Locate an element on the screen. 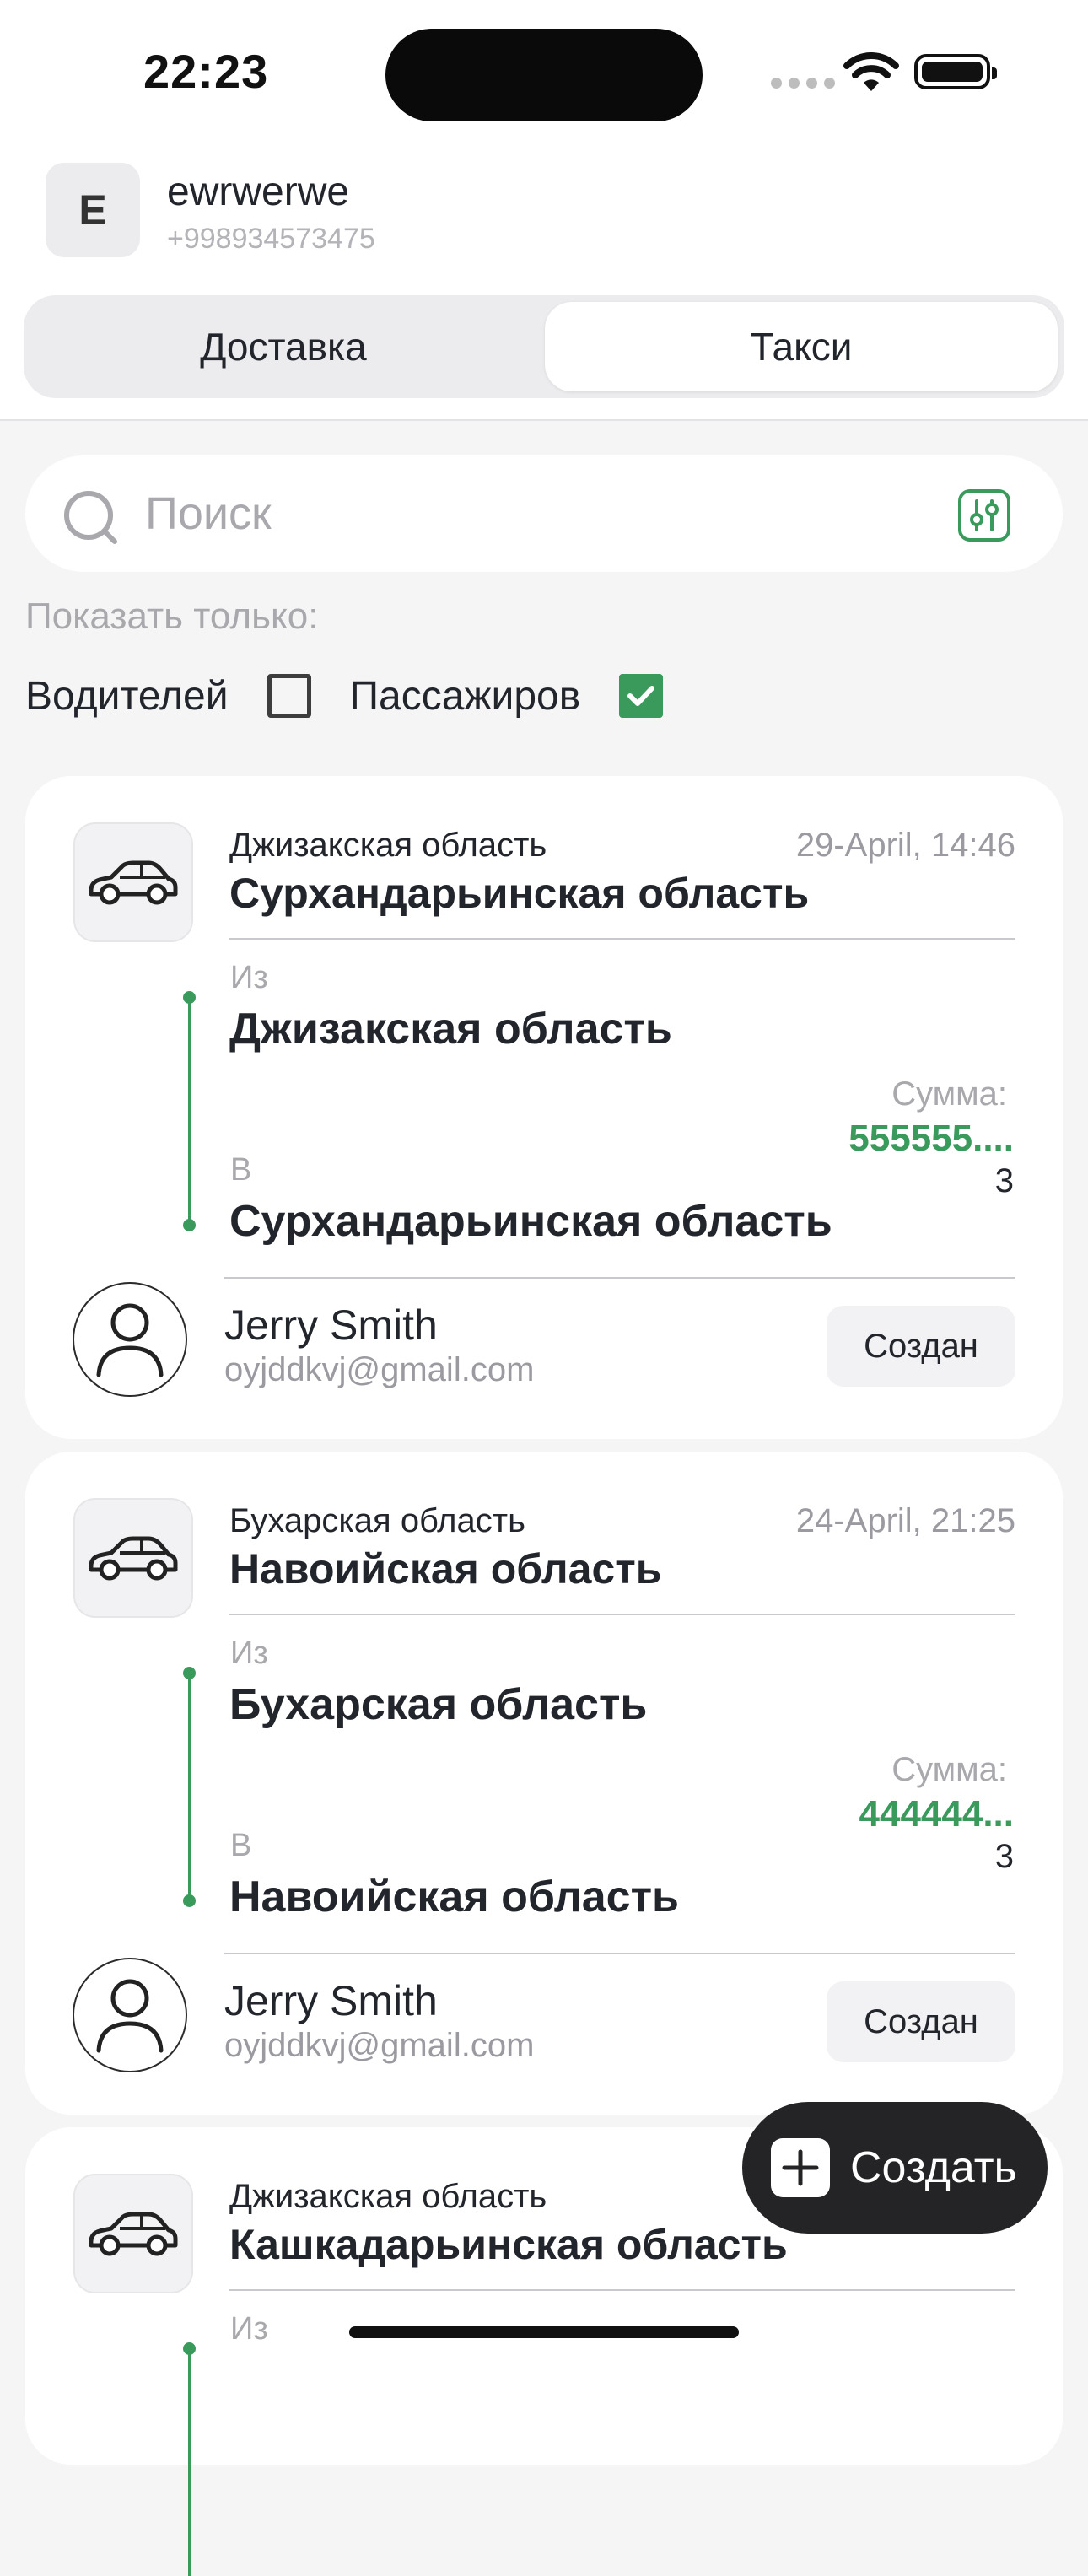 The image size is (1088, 2576). wifi-icon is located at coordinates (871, 71).